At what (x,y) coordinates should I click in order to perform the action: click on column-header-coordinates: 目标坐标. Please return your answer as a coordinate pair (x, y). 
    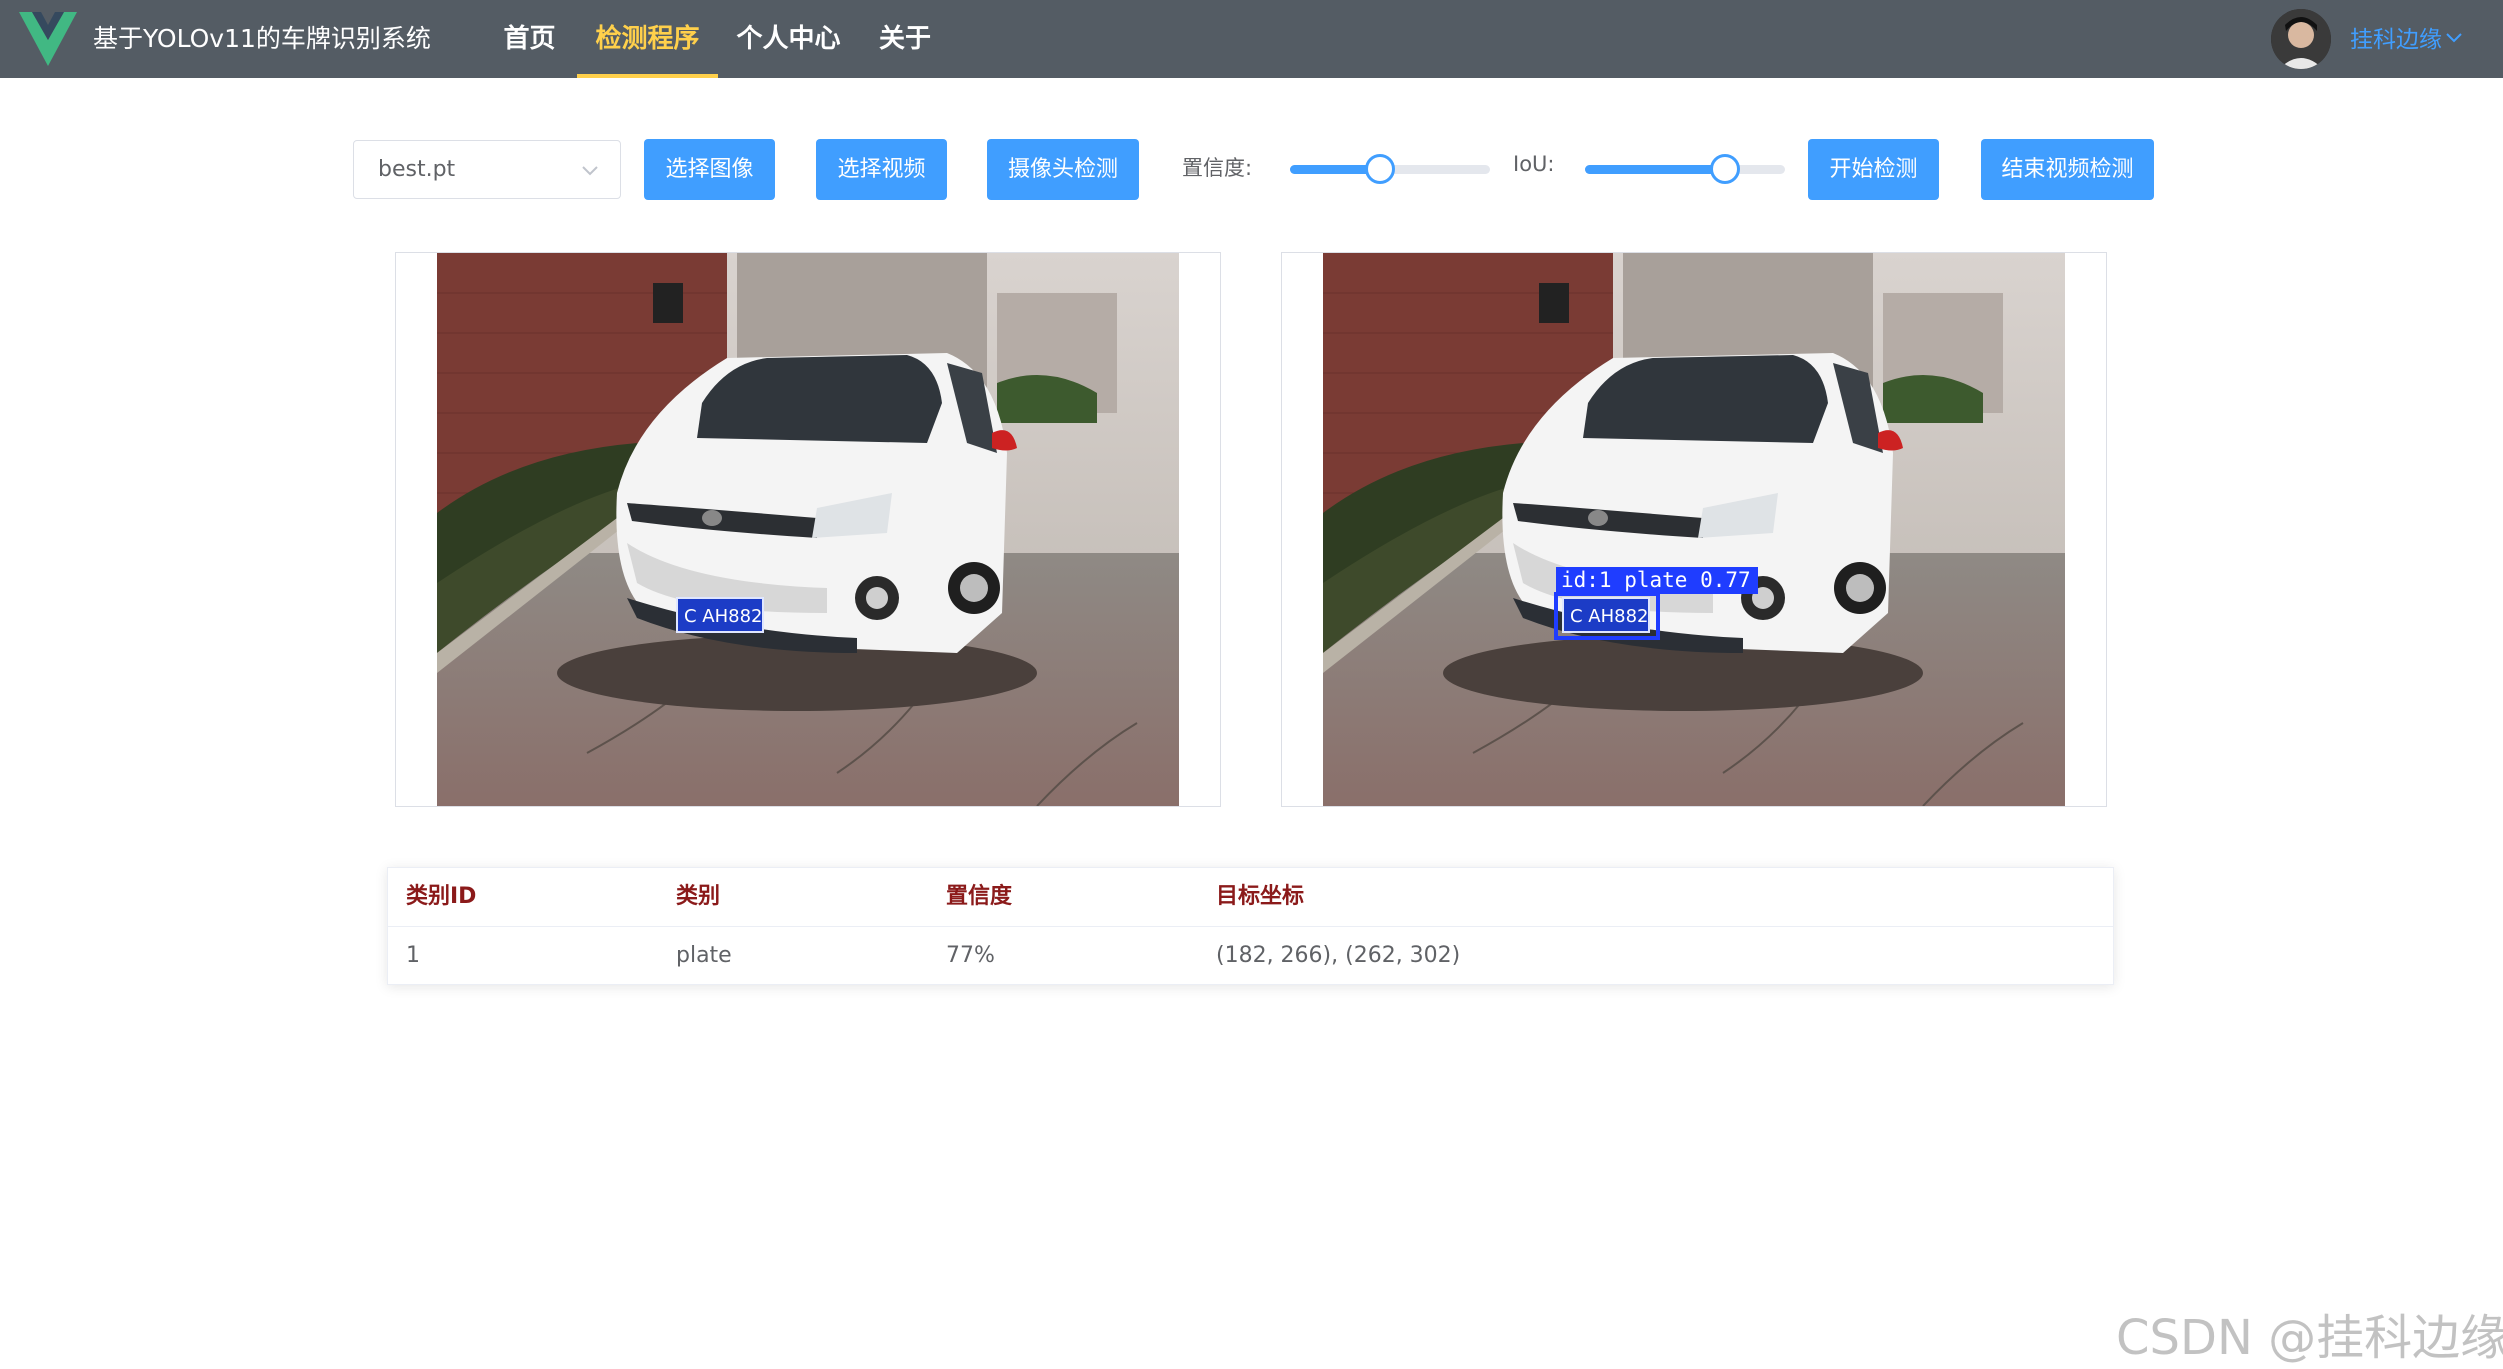
    Looking at the image, I should click on (1260, 896).